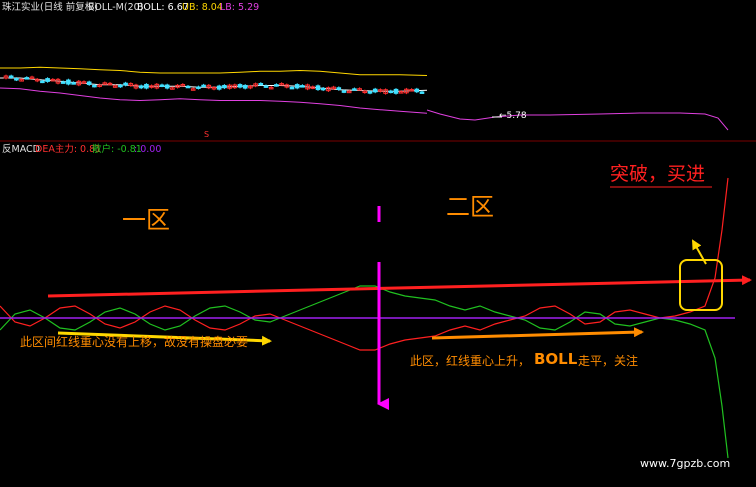 The height and width of the screenshot is (487, 756). Describe the element at coordinates (207, 134) in the screenshot. I see `signal-marker: S` at that location.